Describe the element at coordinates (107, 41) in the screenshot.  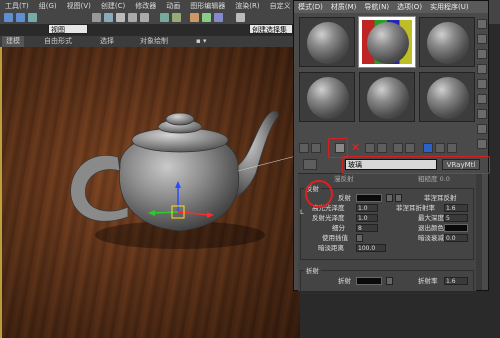
I see `tab-selection: 选择` at that location.